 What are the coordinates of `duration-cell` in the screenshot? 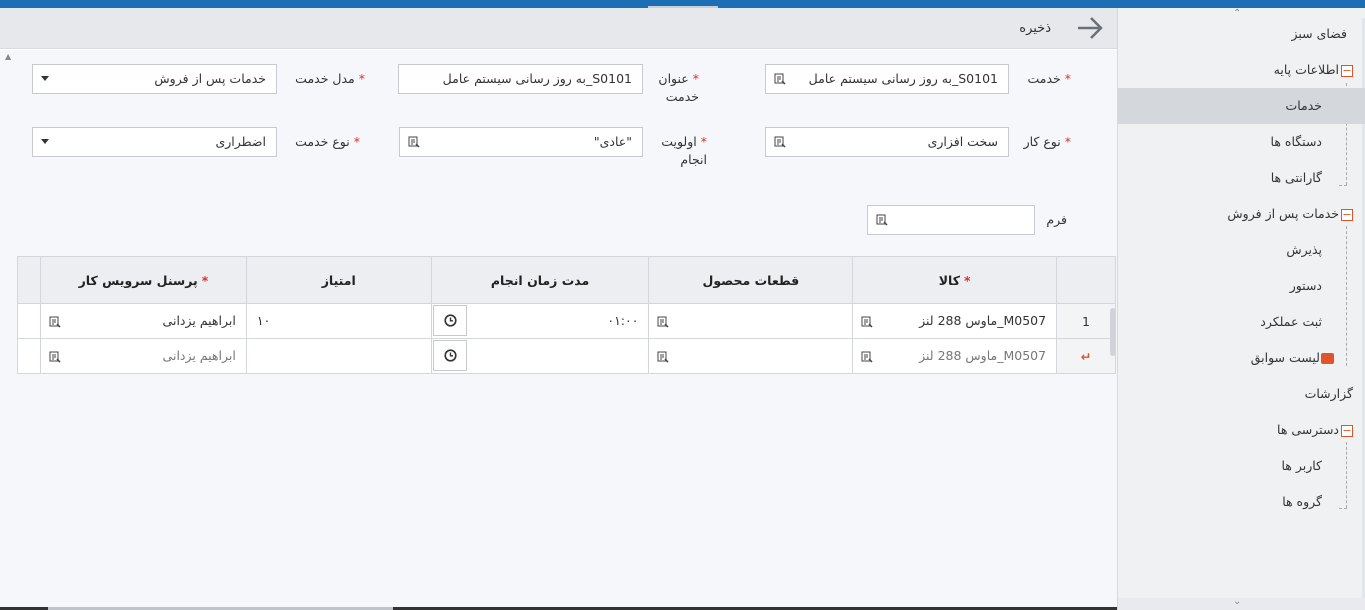 It's located at (540, 356).